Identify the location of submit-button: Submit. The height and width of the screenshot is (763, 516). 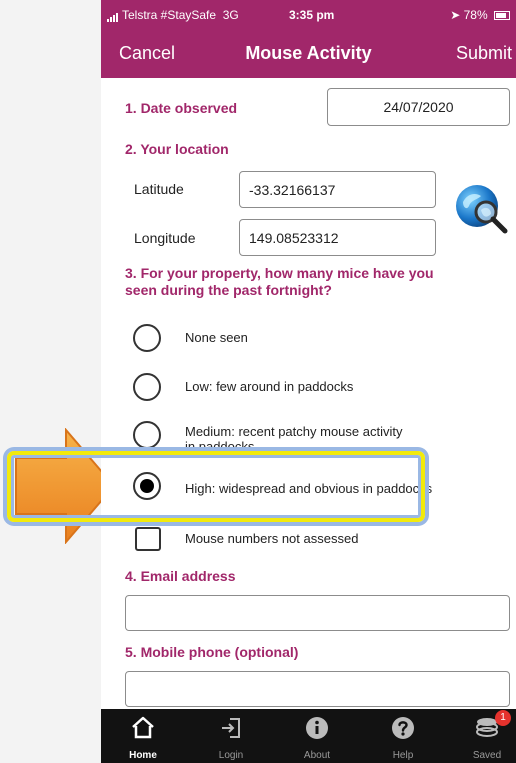
(484, 53).